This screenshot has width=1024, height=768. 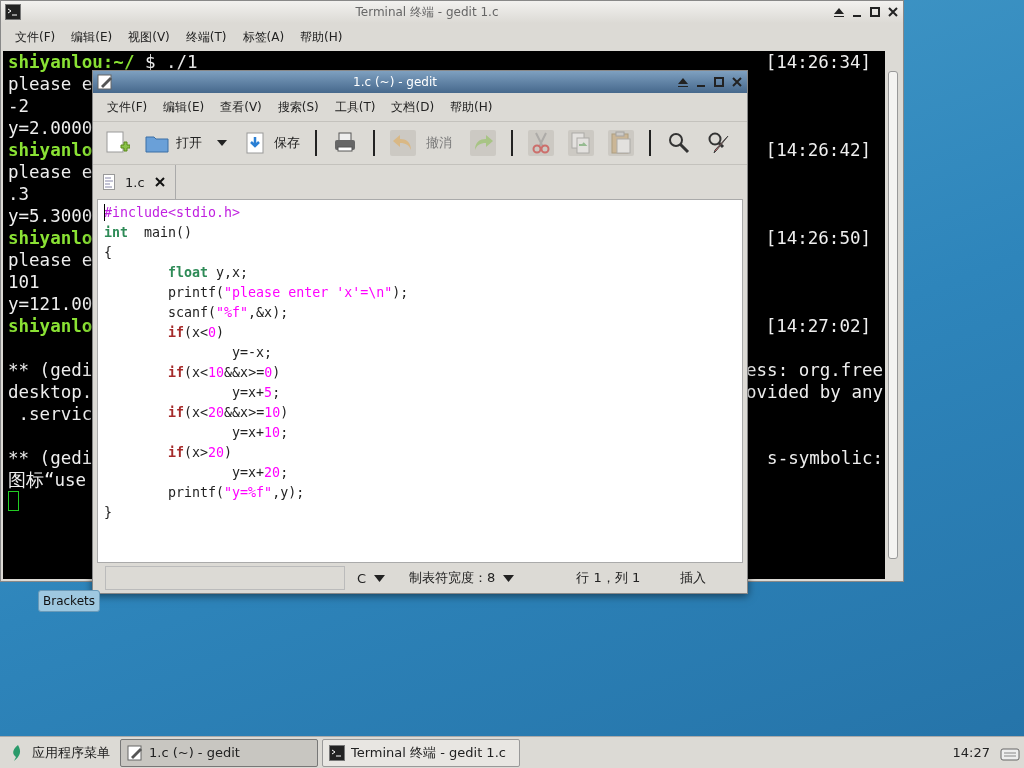 I want to click on terminal-line: s-symbolic:, so click(x=825, y=458).